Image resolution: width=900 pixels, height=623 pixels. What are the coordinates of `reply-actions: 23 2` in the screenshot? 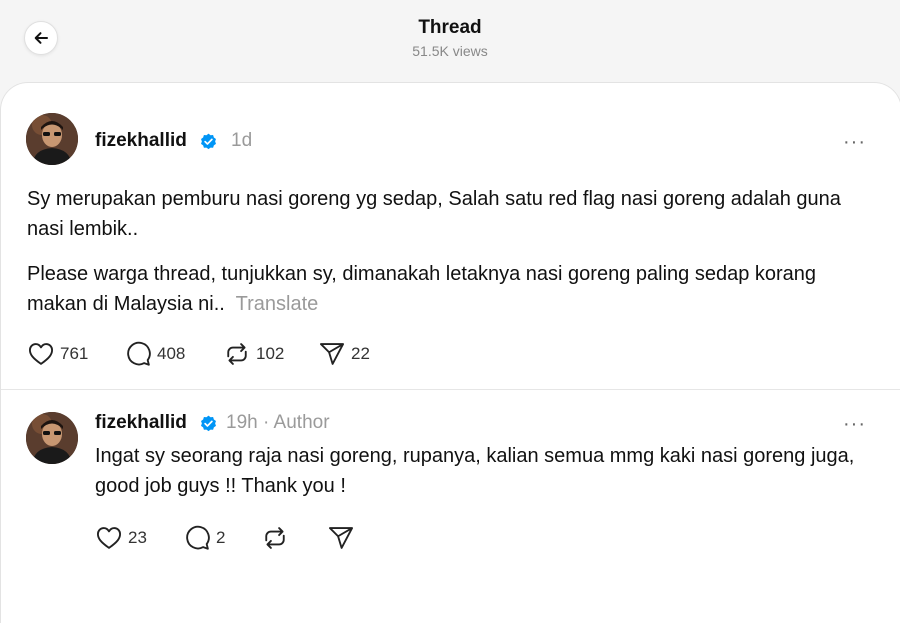 It's located at (225, 538).